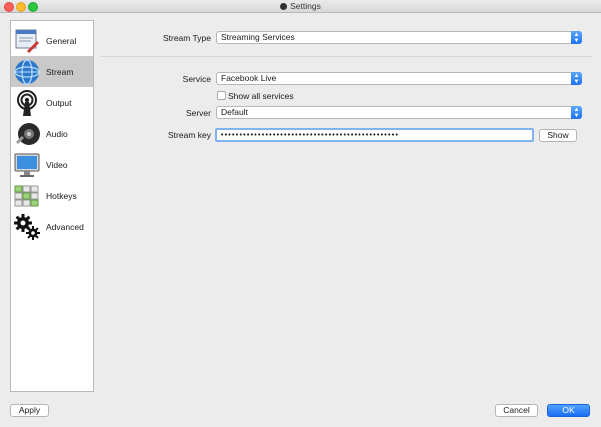 The image size is (601, 427). What do you see at coordinates (234, 112) in the screenshot?
I see `server-value: Default` at bounding box center [234, 112].